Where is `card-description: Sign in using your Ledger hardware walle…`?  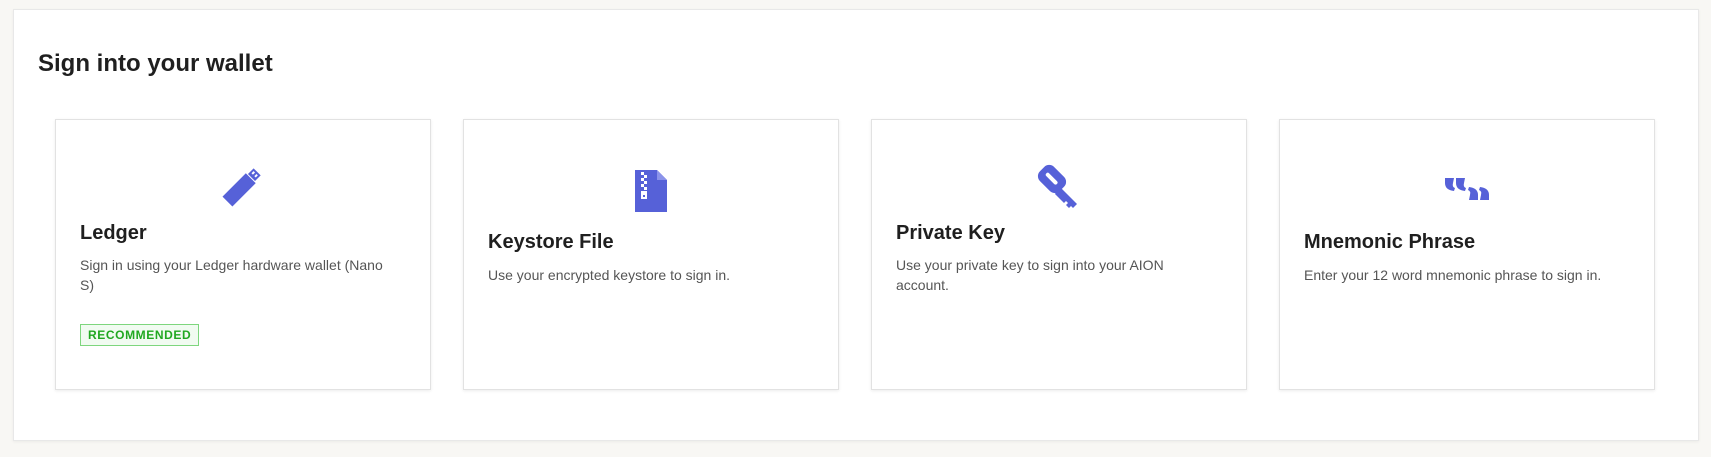 card-description: Sign in using your Ledger hardware walle… is located at coordinates (231, 275).